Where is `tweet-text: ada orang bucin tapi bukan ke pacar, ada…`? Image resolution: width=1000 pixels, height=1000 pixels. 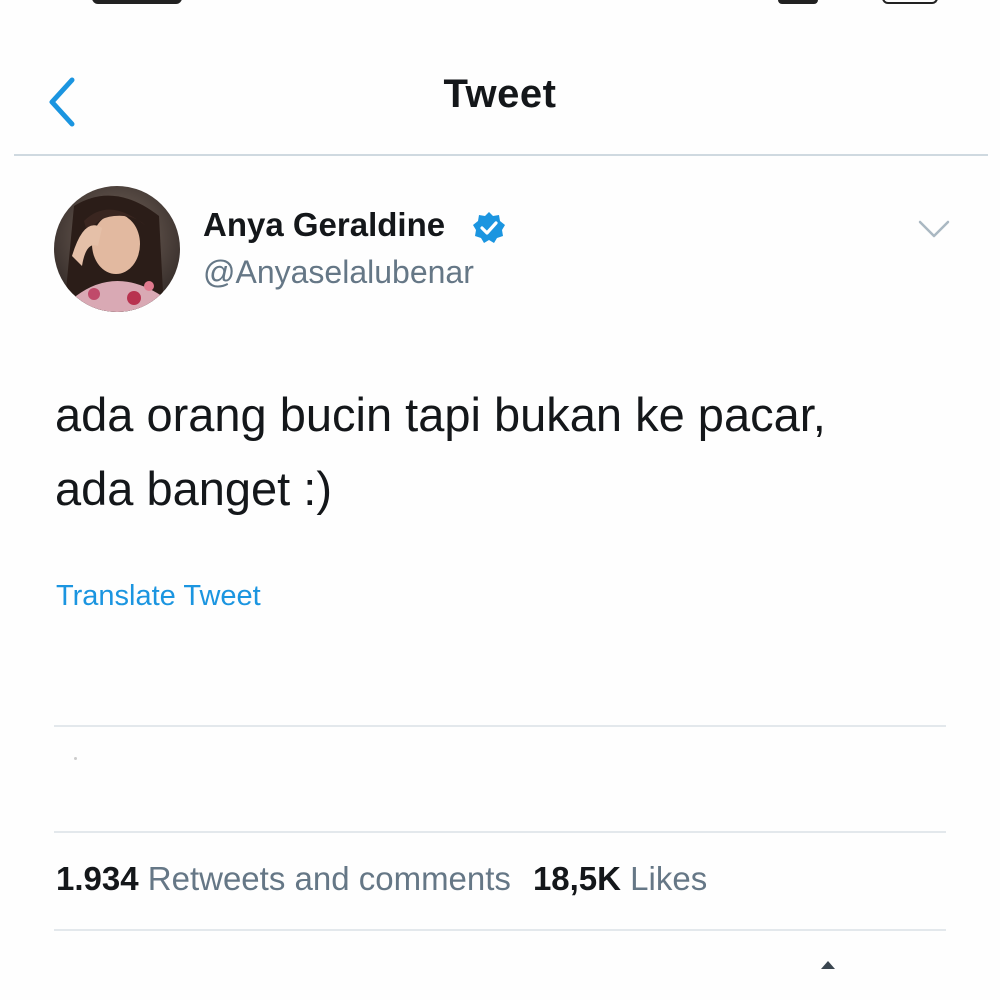
tweet-text: ada orang bucin tapi bukan ke pacar, ada… is located at coordinates (505, 452).